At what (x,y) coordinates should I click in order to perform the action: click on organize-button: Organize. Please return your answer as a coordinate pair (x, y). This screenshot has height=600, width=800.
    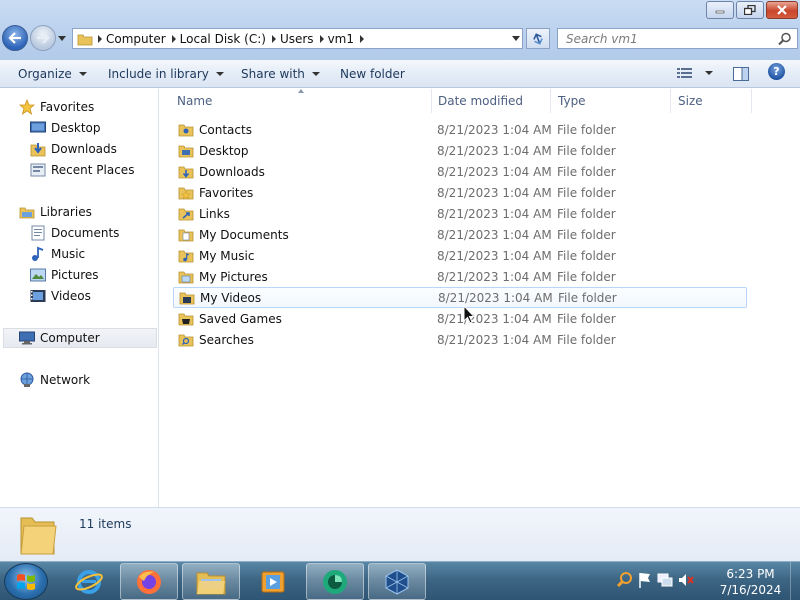
    Looking at the image, I should click on (52, 74).